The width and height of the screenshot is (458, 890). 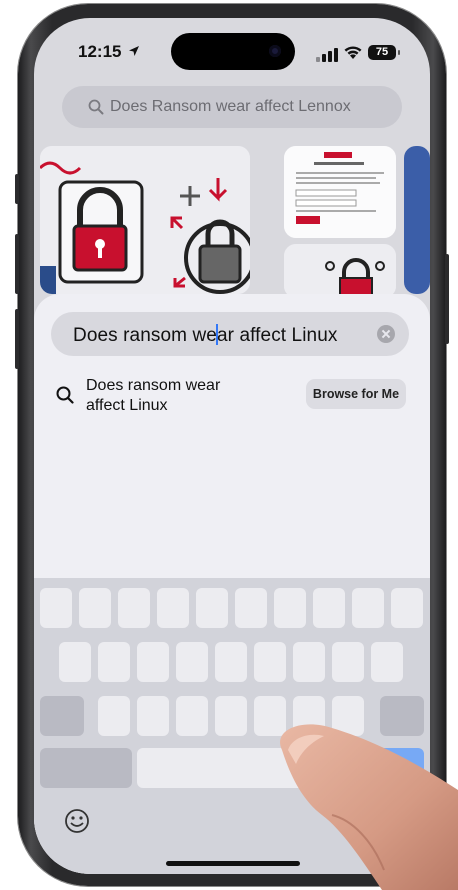 I want to click on finger-overlay, so click(x=369, y=807).